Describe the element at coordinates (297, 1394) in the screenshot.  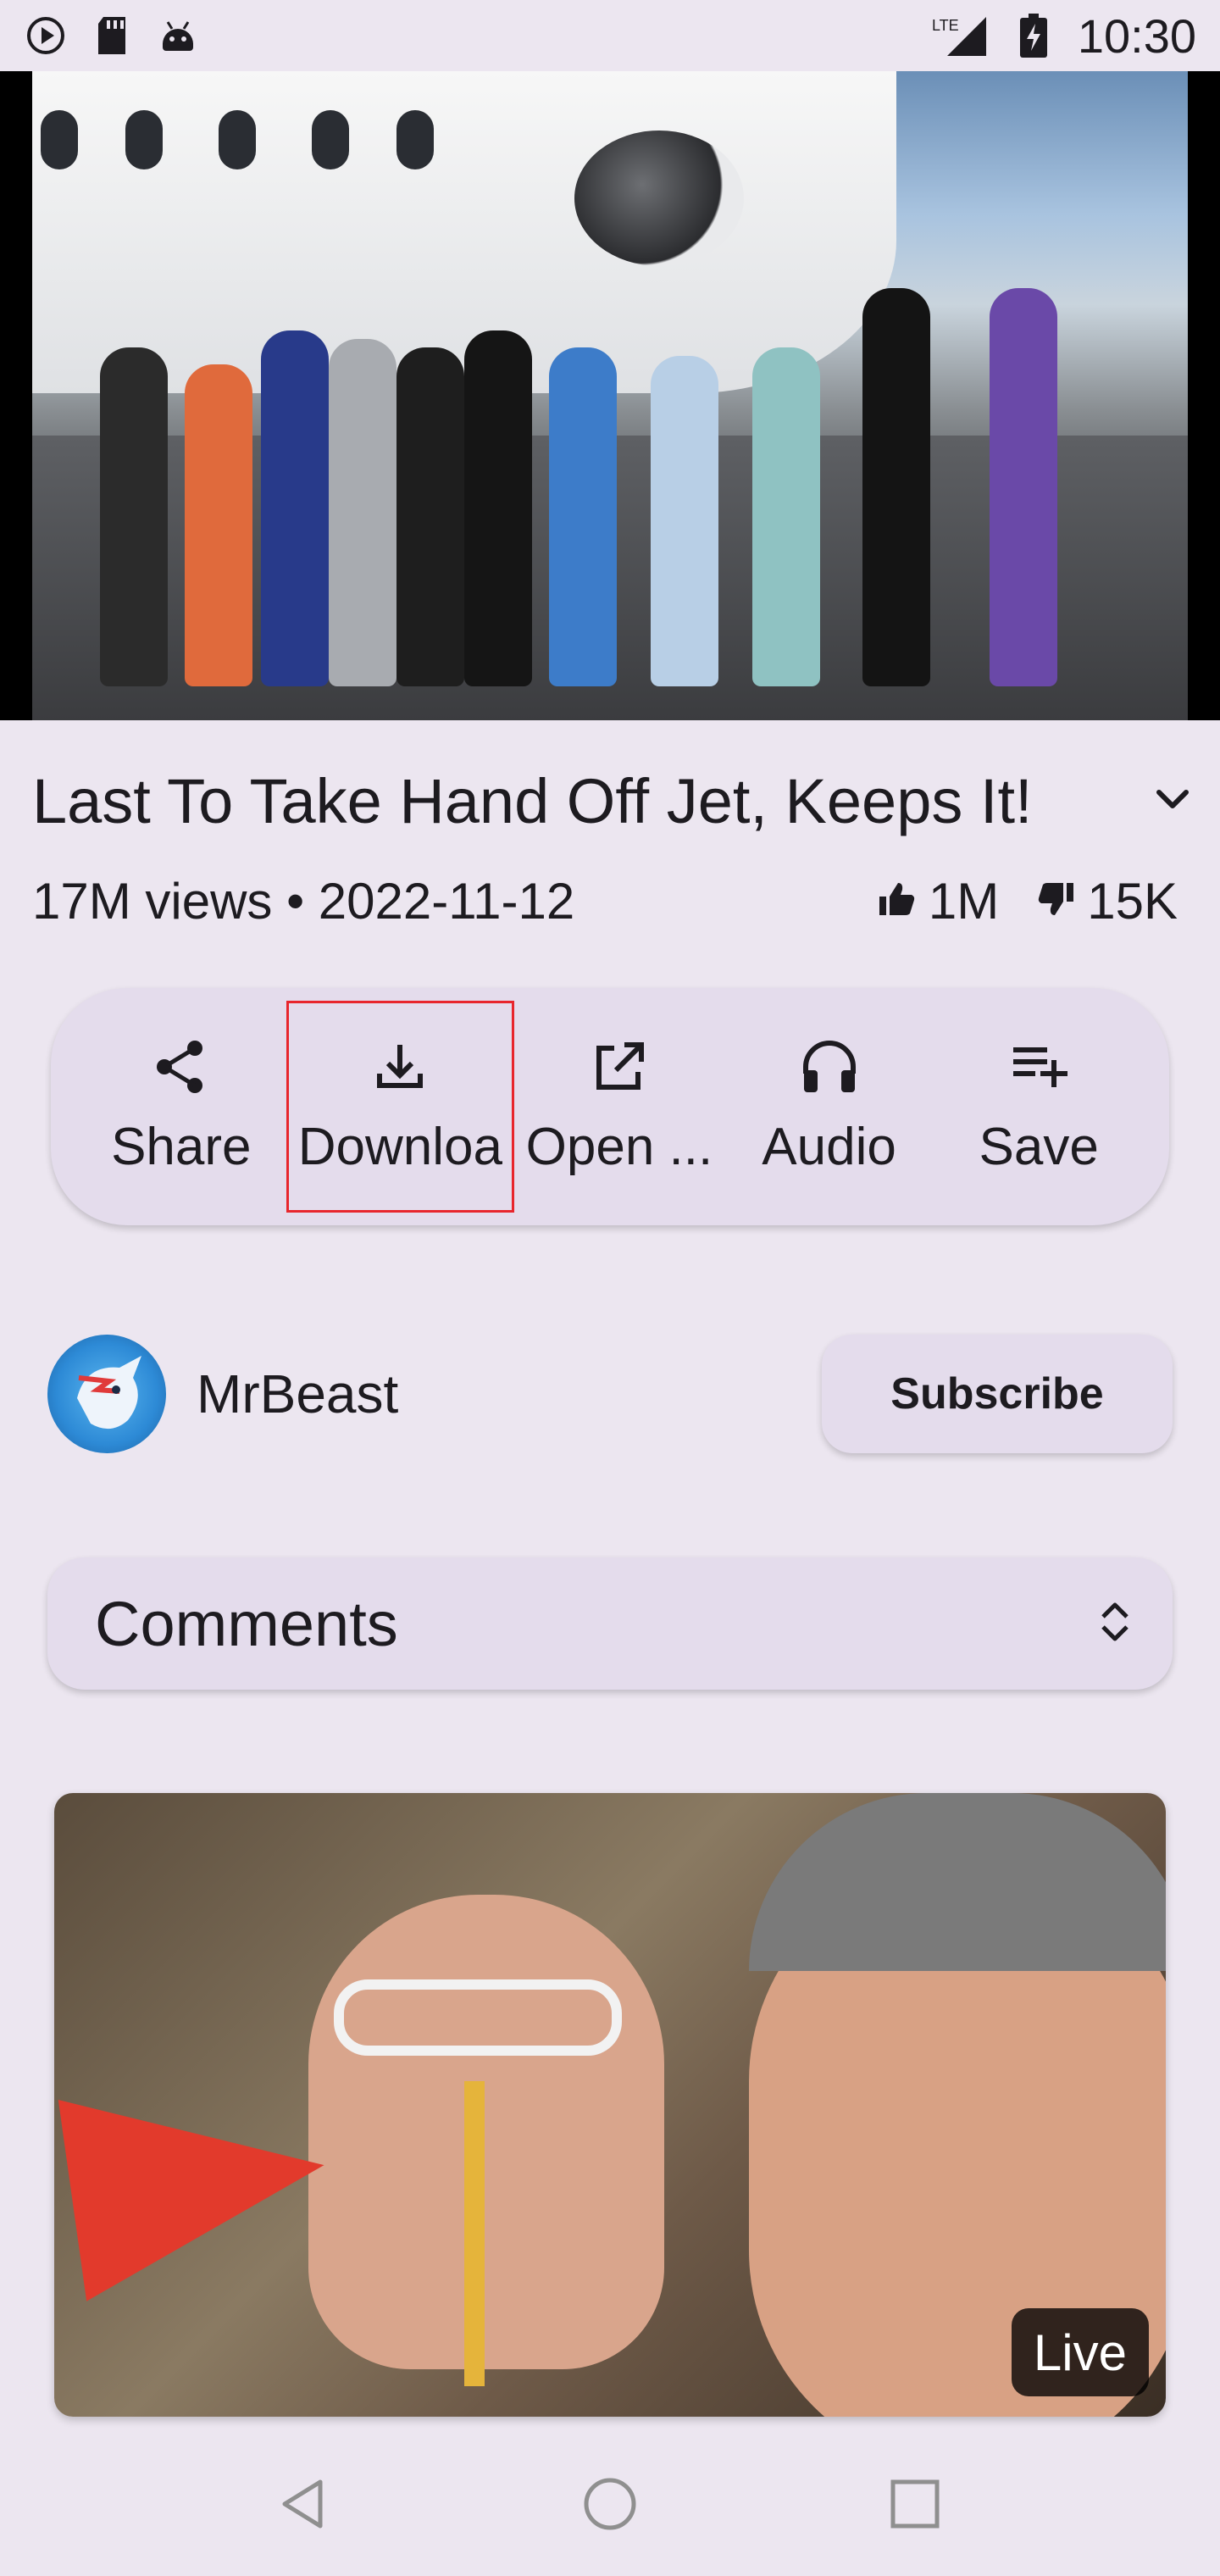
I see `channel-name: MrBeast` at that location.